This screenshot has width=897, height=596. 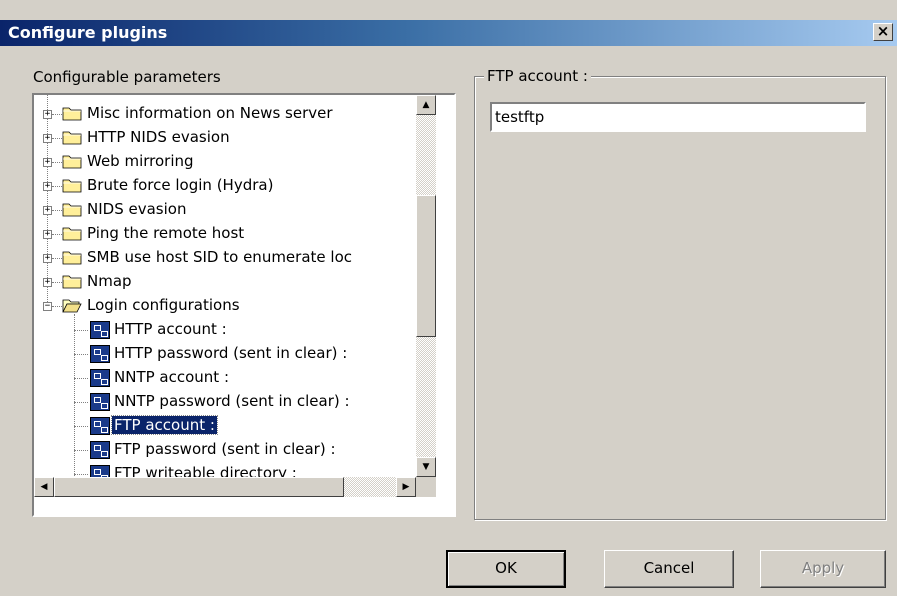 I want to click on configurable-parameters-label: Configurable parameters, so click(x=127, y=77).